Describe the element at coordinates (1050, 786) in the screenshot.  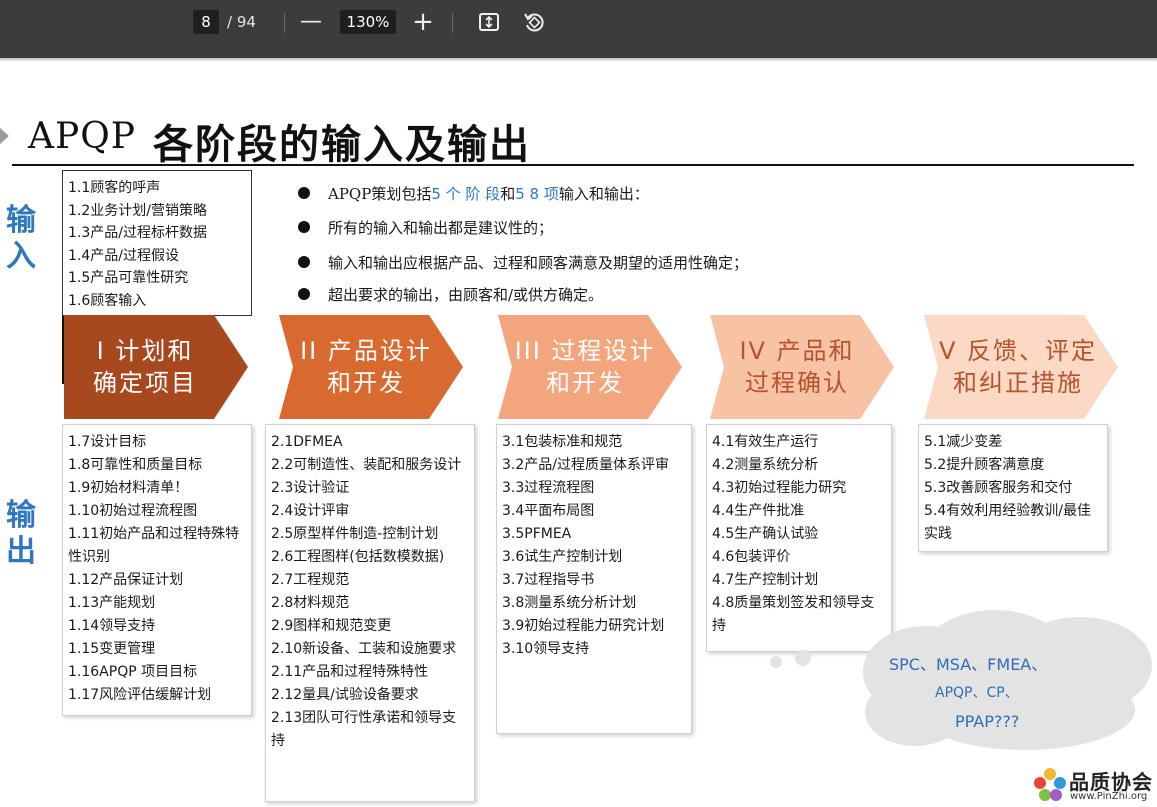
I see `pinzhi-logo-icon` at that location.